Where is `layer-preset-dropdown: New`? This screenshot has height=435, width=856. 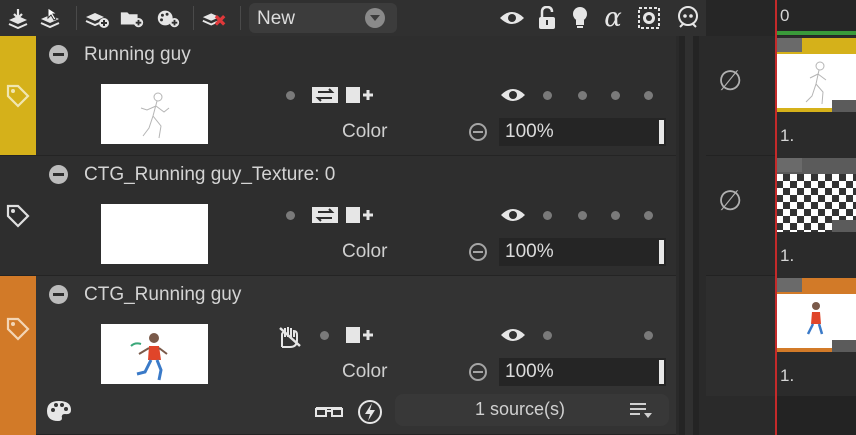 layer-preset-dropdown: New is located at coordinates (323, 18).